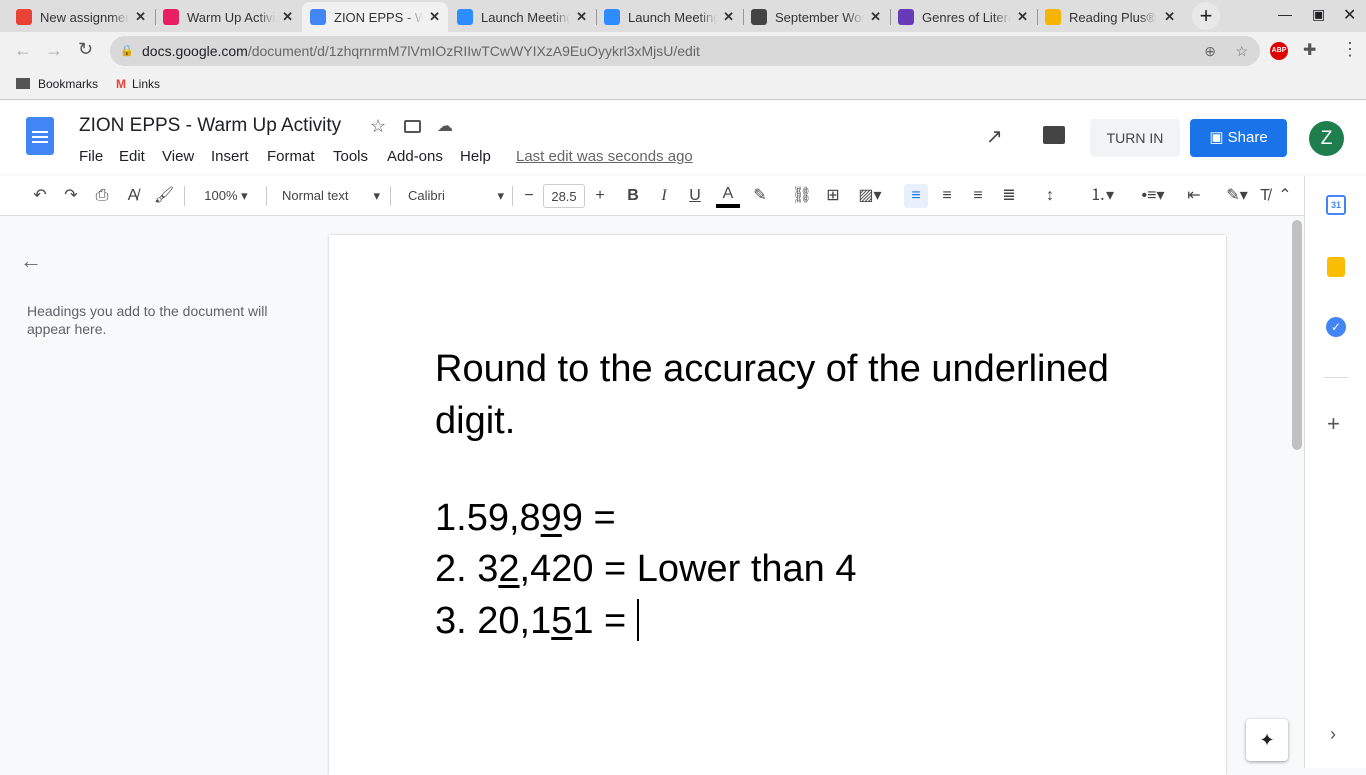  Describe the element at coordinates (1285, 196) in the screenshot. I see `collapse-toolbar-icon: ⌃` at that location.